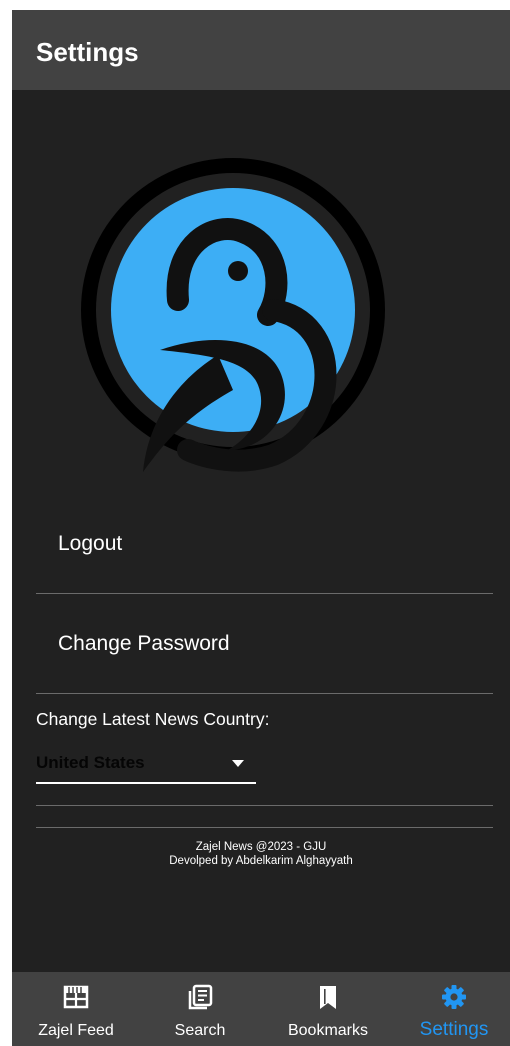 The width and height of the screenshot is (510, 1046). Describe the element at coordinates (90, 762) in the screenshot. I see `country-dropdown-value: United States` at that location.